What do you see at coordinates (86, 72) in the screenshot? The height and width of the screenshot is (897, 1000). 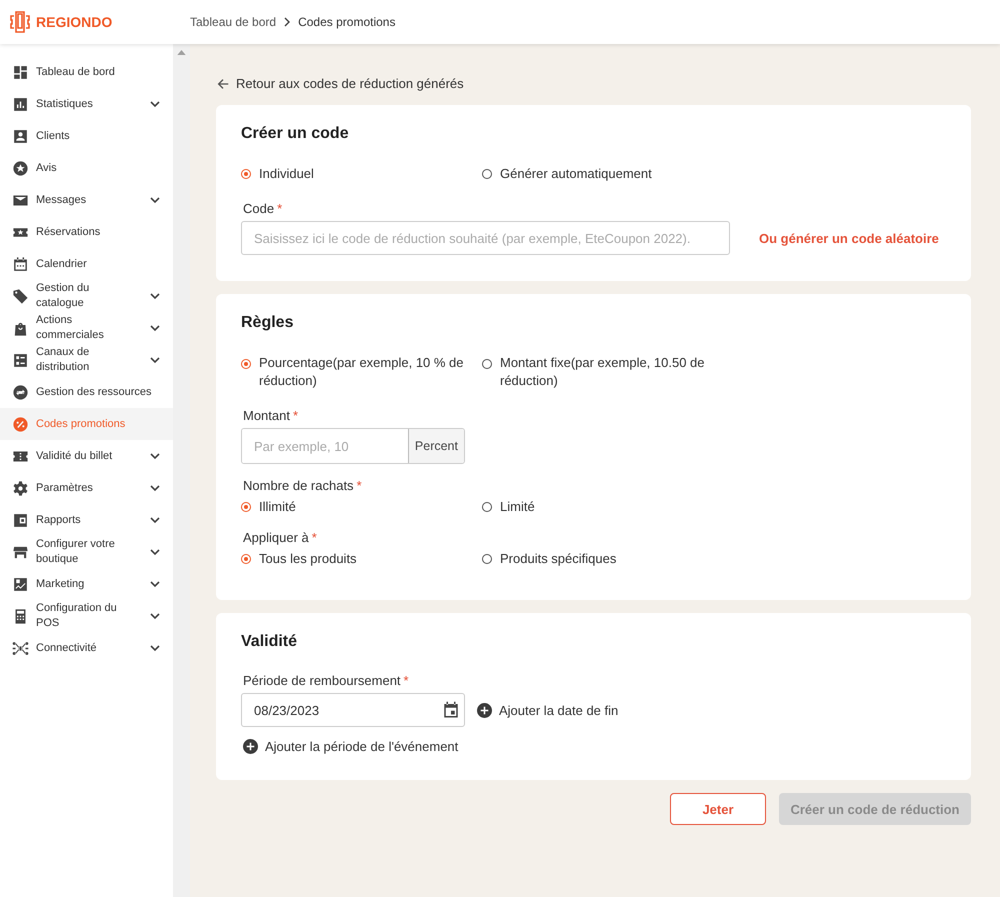 I see `sidebar-item: Tableau de bord` at bounding box center [86, 72].